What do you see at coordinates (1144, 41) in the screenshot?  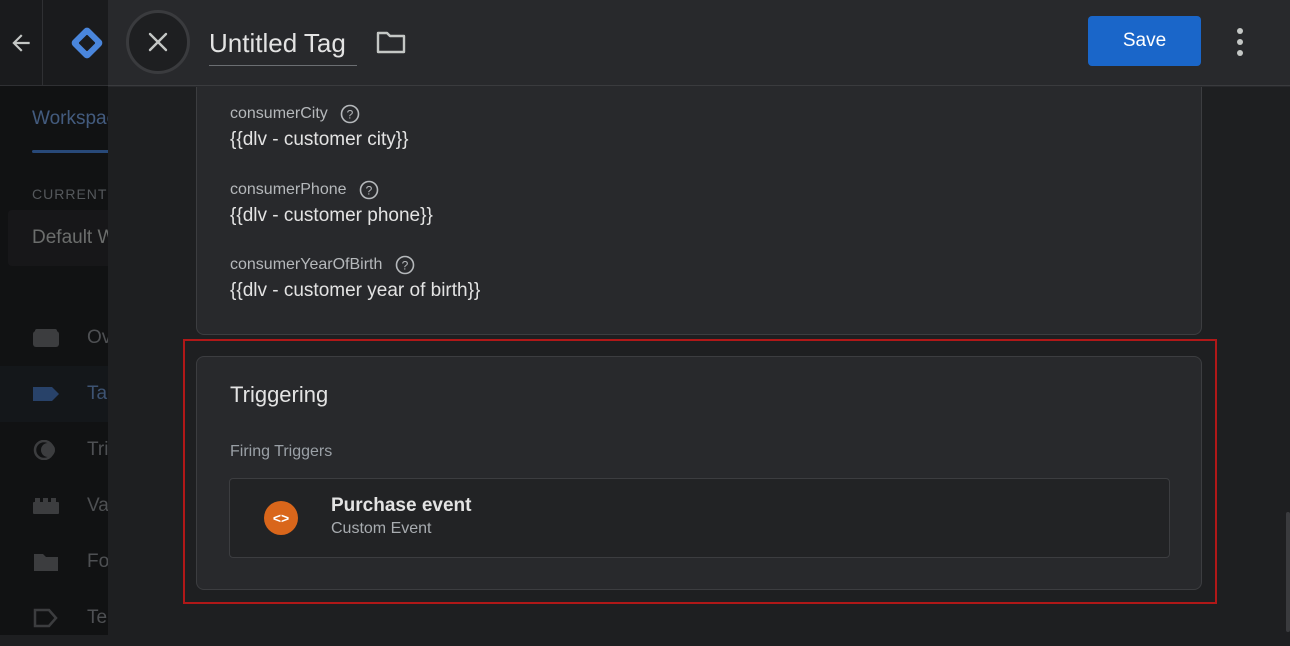 I see `save-button: Save` at bounding box center [1144, 41].